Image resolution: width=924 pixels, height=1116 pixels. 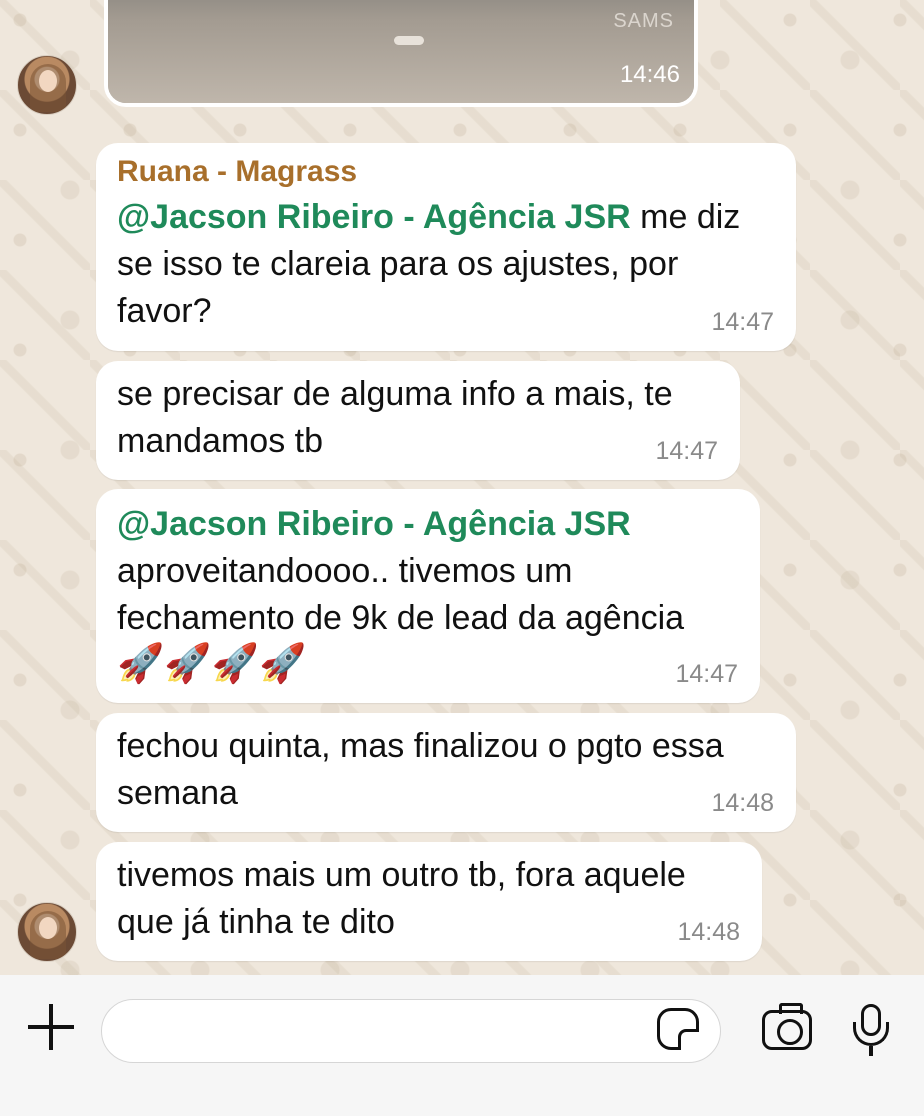 I want to click on message-line: fechou quinta, mas finalizou o pgto essa, so click(x=420, y=746).